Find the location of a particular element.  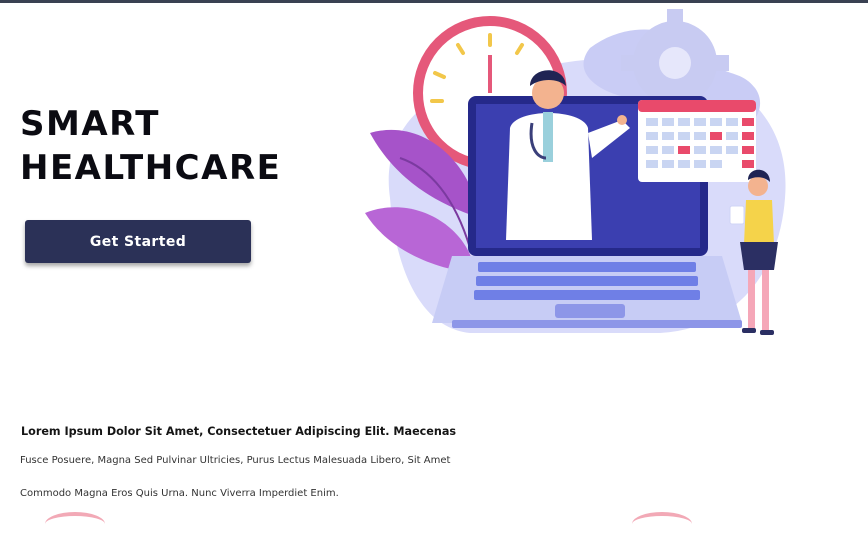

get-started-button: Get Started is located at coordinates (138, 241).